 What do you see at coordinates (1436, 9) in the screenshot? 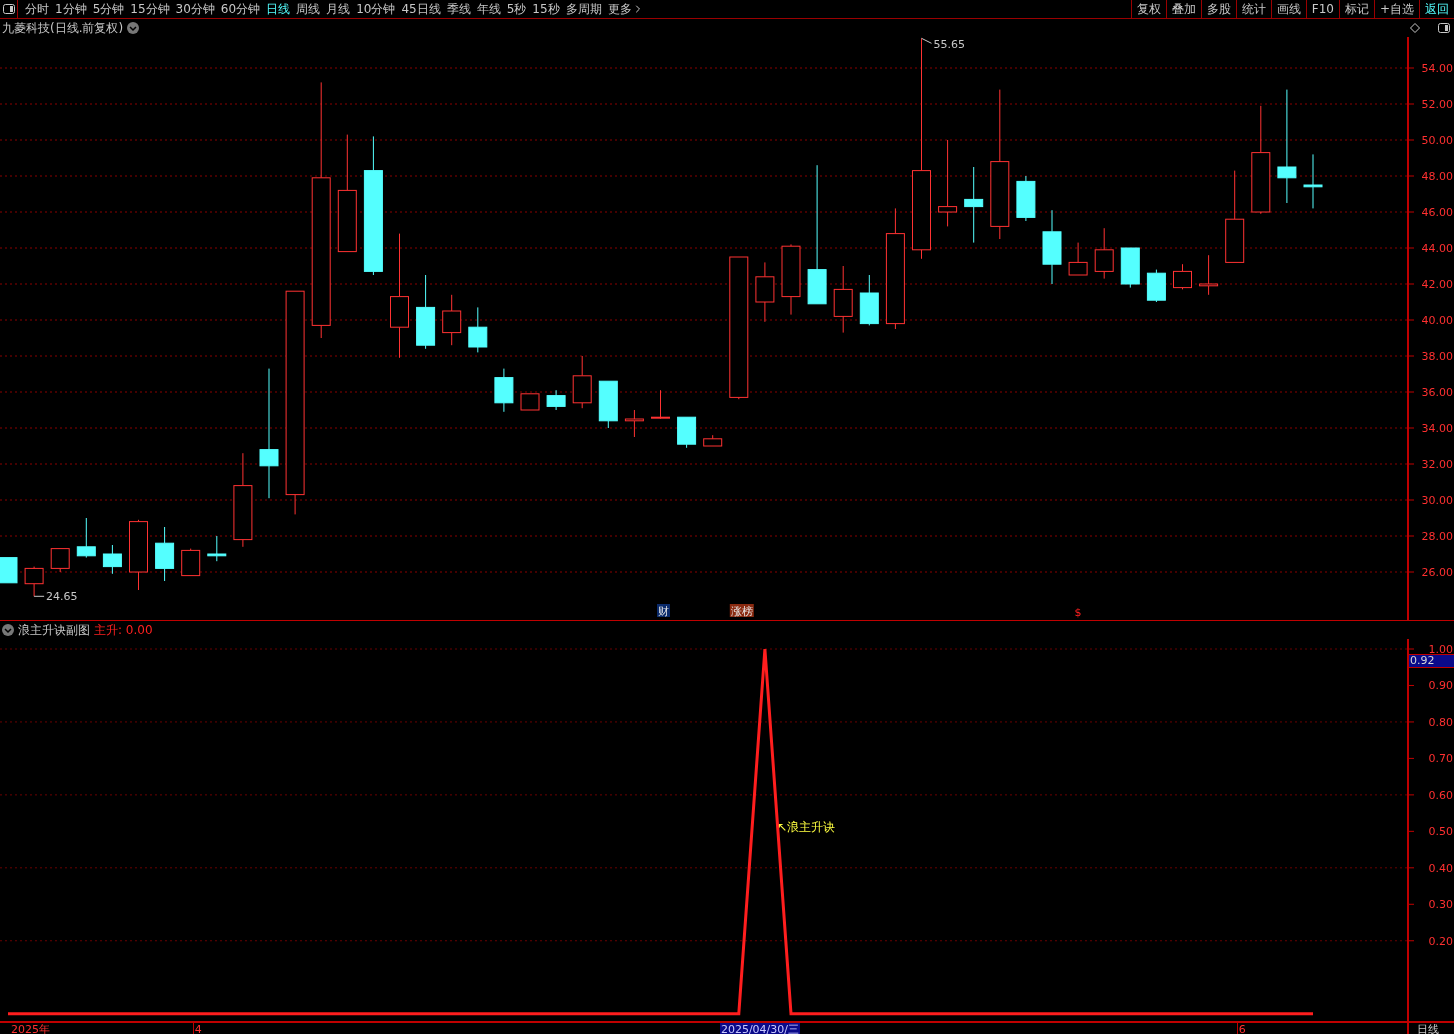
I see `toolbar-button: 返回` at bounding box center [1436, 9].